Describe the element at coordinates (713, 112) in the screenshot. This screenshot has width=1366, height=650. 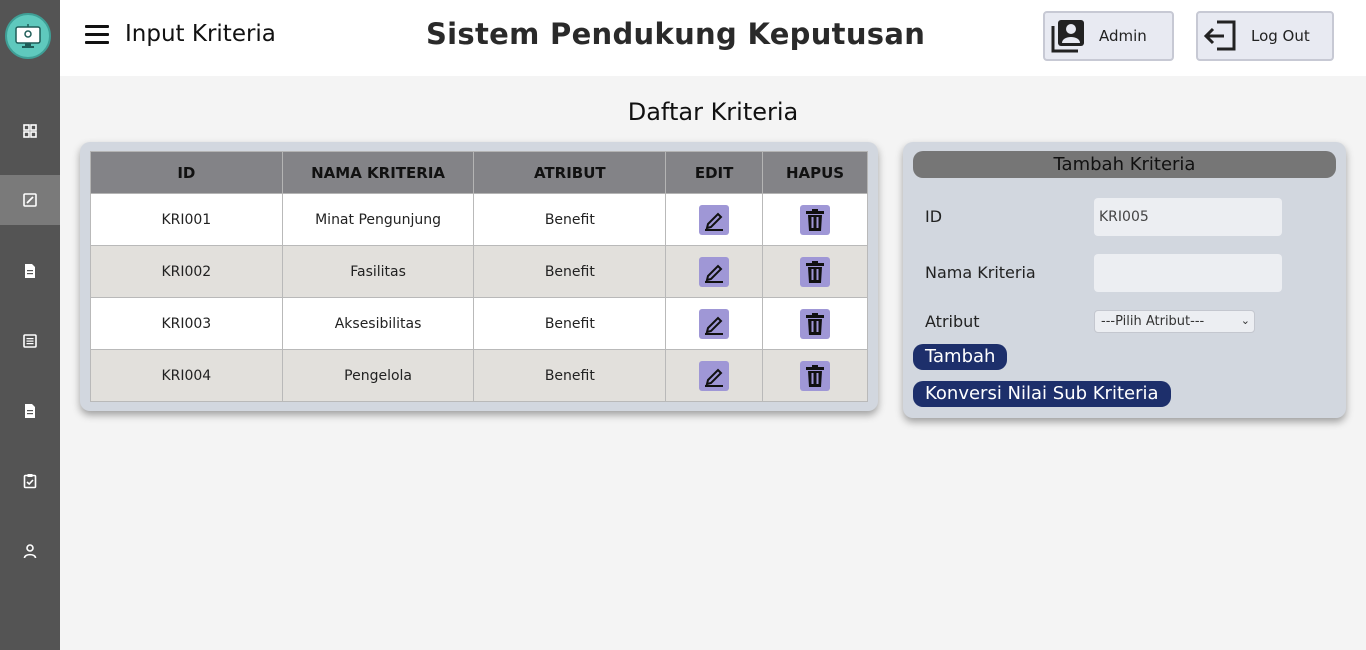
I see `list-title: Daftar Kriteria` at that location.